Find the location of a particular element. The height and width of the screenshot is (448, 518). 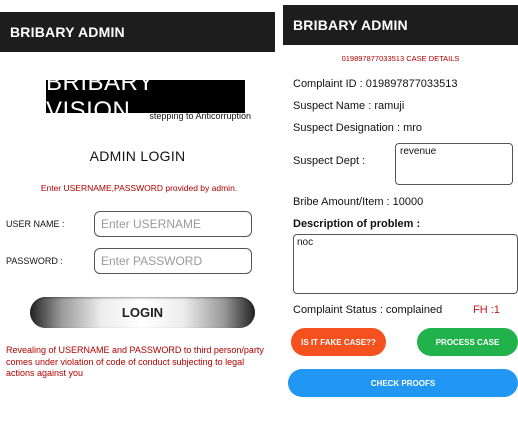

description-label: Description of problem : is located at coordinates (357, 224).